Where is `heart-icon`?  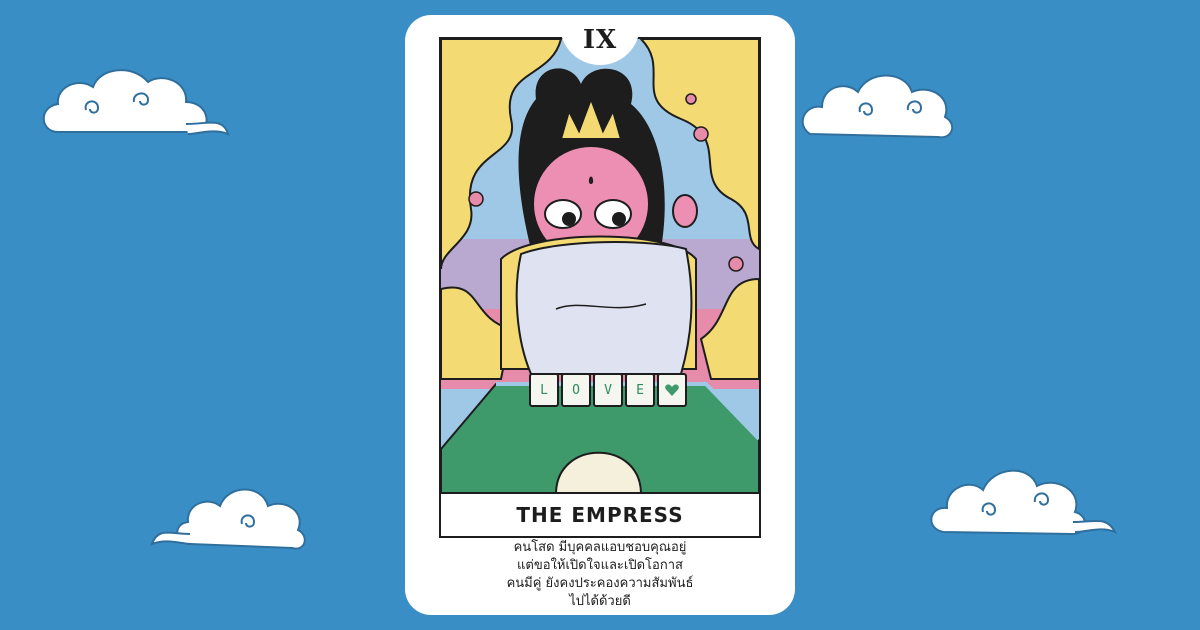 heart-icon is located at coordinates (672, 390).